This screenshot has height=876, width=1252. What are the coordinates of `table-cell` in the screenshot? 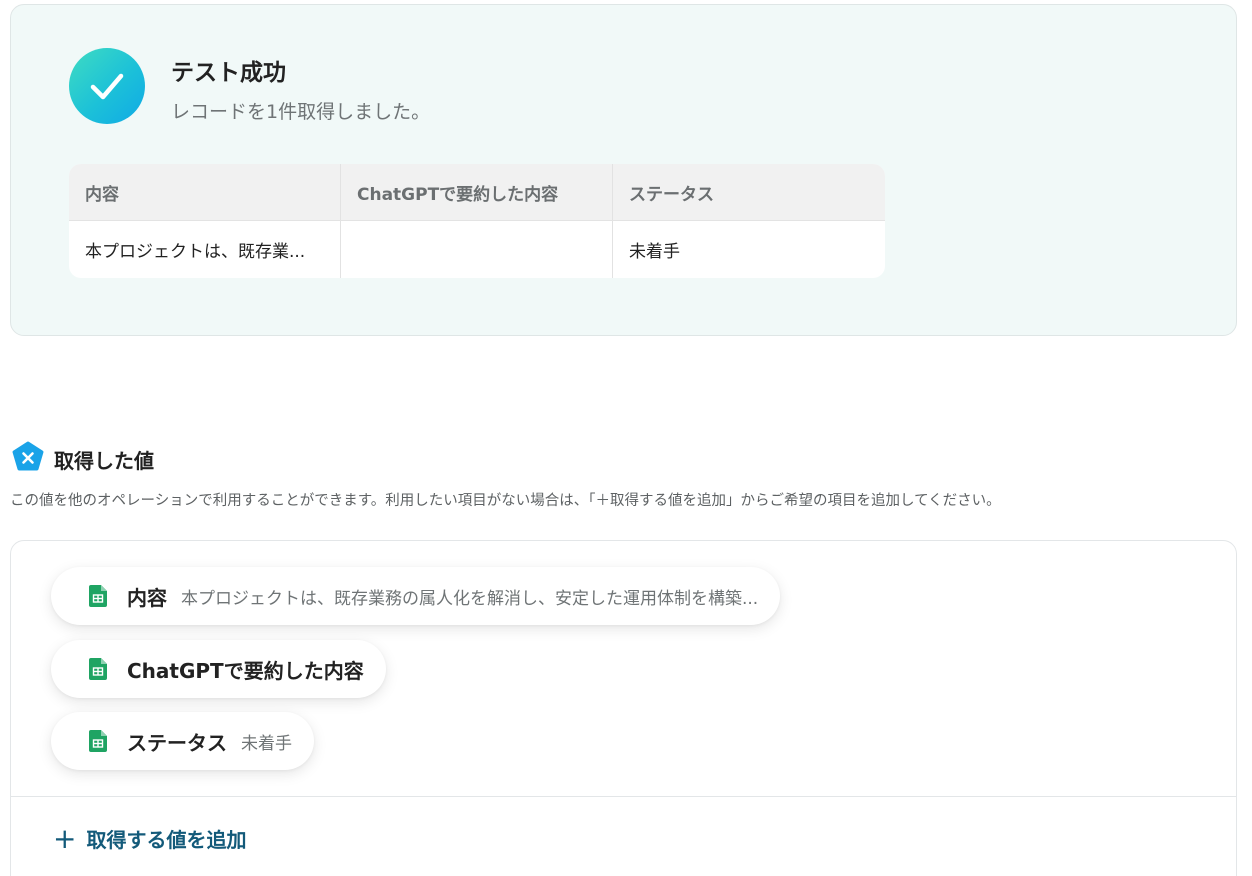 It's located at (477, 249).